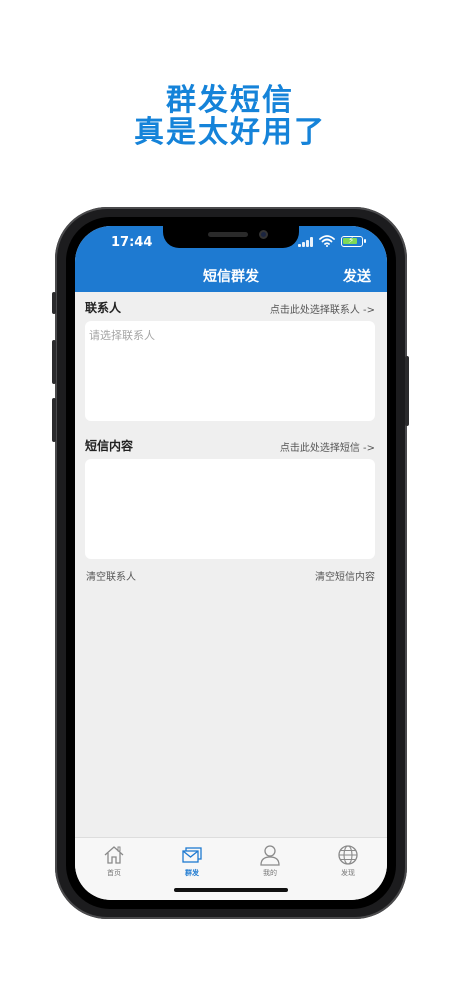 The image size is (460, 997). I want to click on send-button: 发送, so click(357, 276).